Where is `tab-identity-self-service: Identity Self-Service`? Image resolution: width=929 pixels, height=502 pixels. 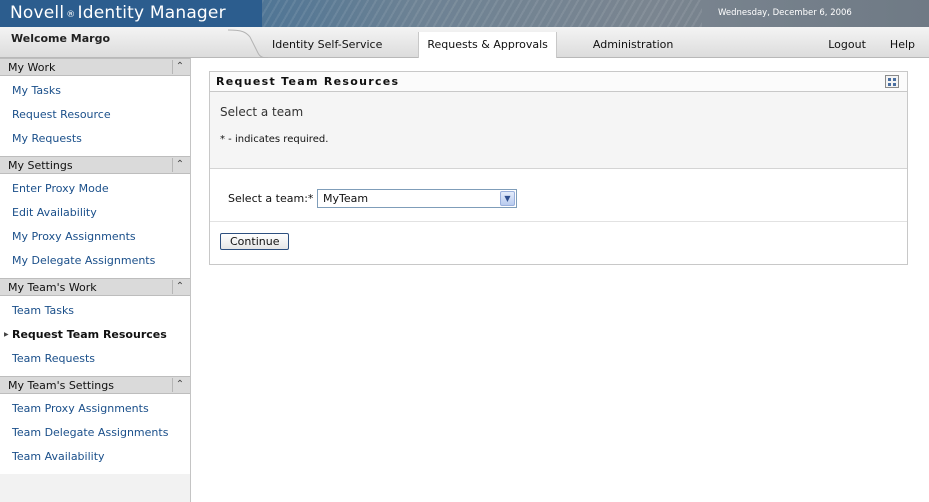
tab-identity-self-service: Identity Self-Service is located at coordinates (327, 45).